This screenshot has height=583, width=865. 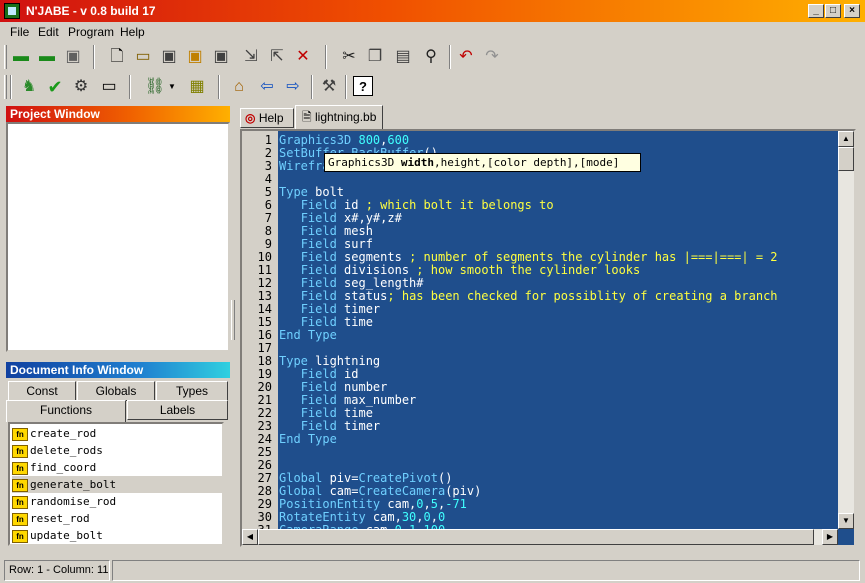 I want to click on run-toolbar: ♞ ✔ ⚙ ▭ ⛓ ▼ ▦ ⌂ ⇦ ⇨ ⚒ ?, so click(x=432, y=87).